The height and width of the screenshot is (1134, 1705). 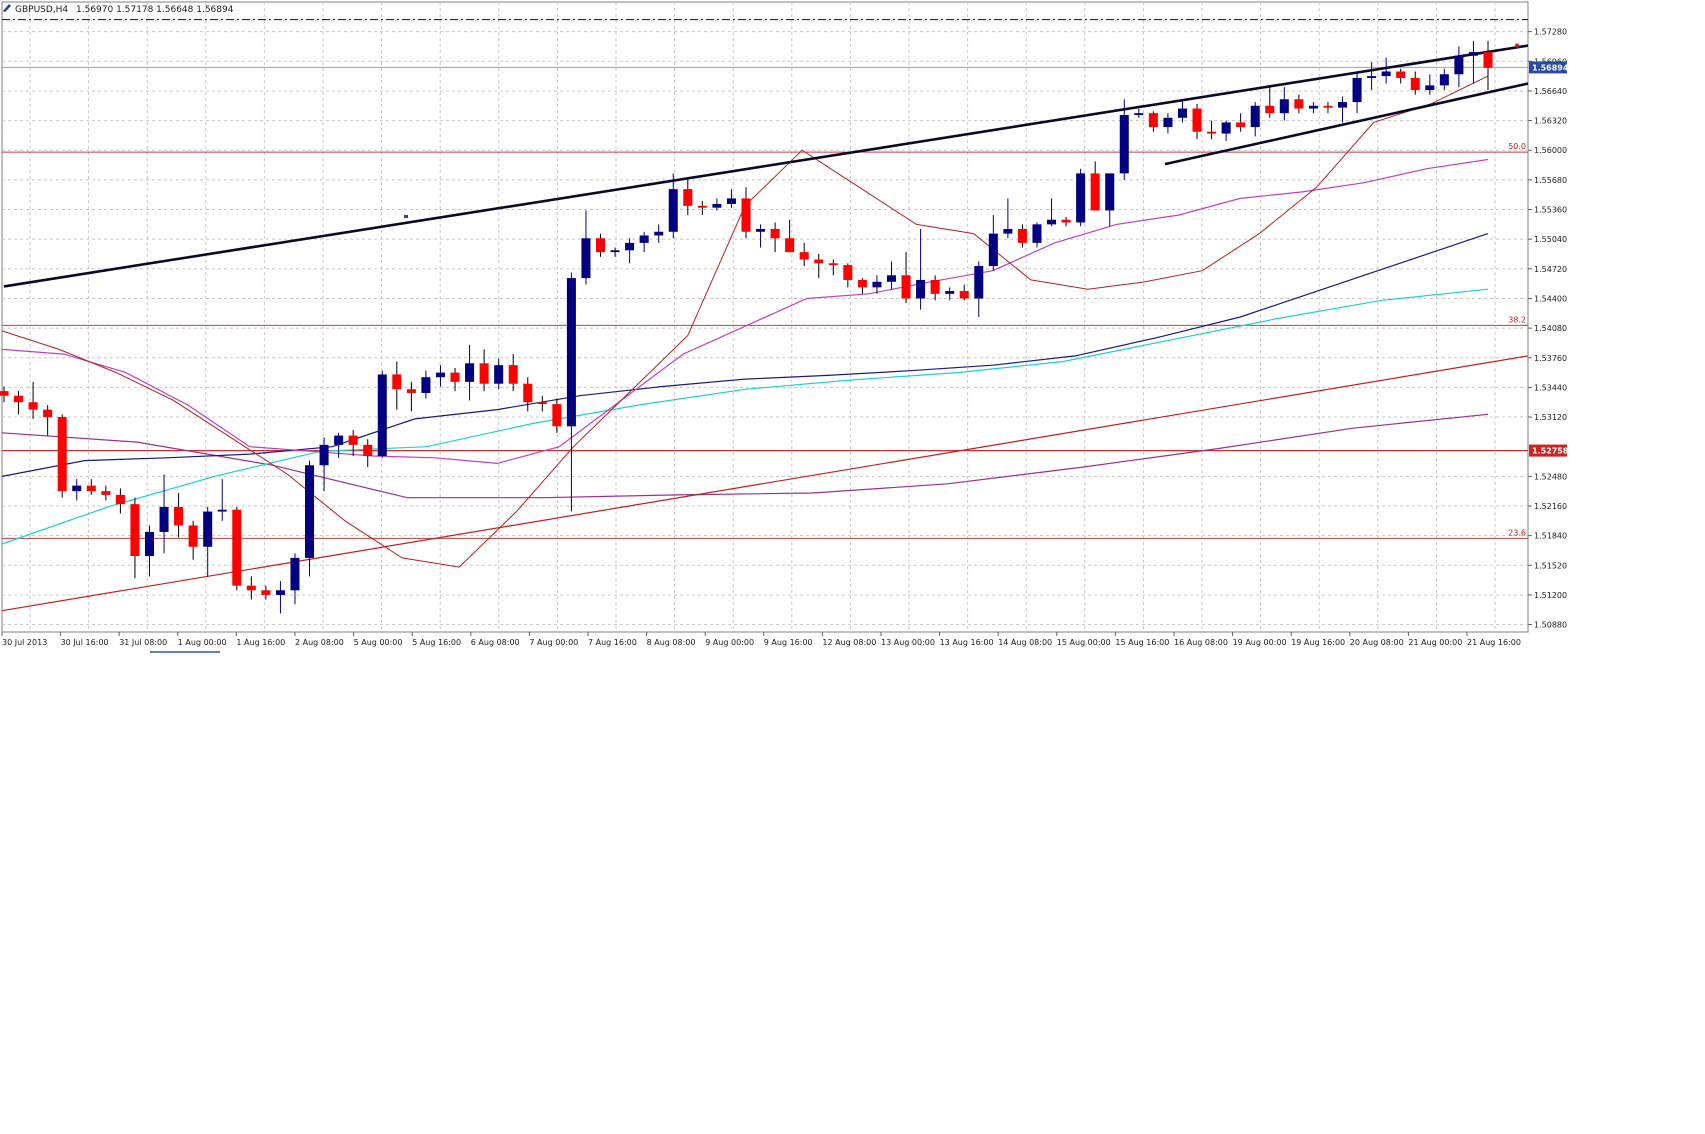 I want to click on x-tick-label: 13 Aug 16:00, so click(x=967, y=642).